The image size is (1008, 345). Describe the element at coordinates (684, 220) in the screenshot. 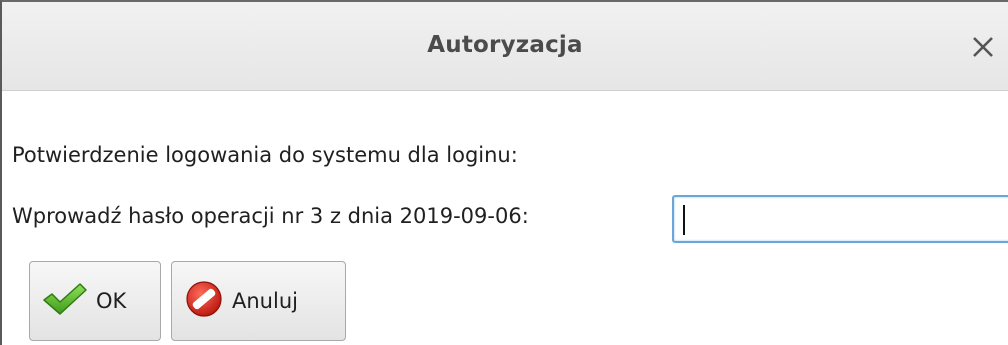

I see `text-cursor` at that location.